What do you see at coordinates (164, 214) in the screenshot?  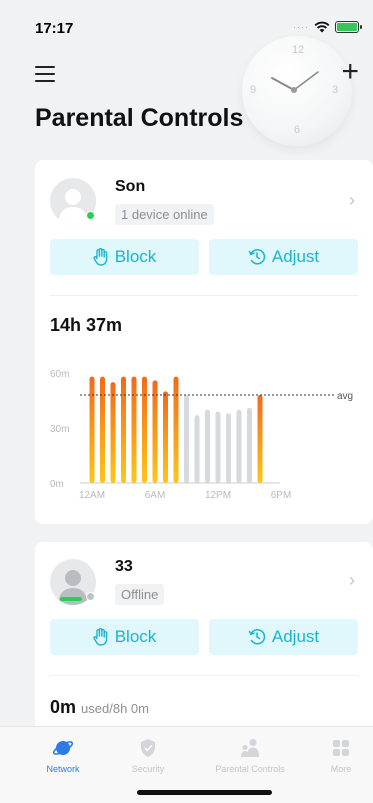 I see `status-badge: 1 device online` at bounding box center [164, 214].